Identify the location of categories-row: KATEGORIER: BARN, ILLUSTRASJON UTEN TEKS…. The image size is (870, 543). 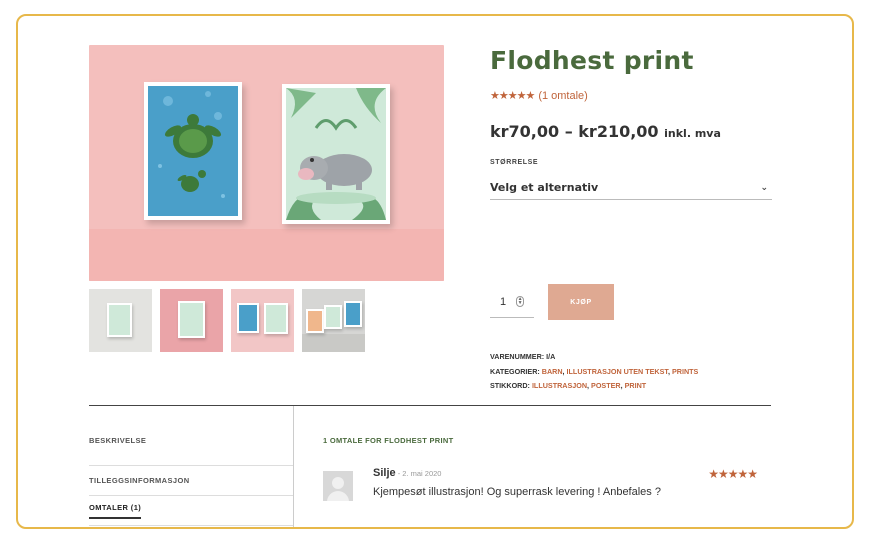
(594, 371).